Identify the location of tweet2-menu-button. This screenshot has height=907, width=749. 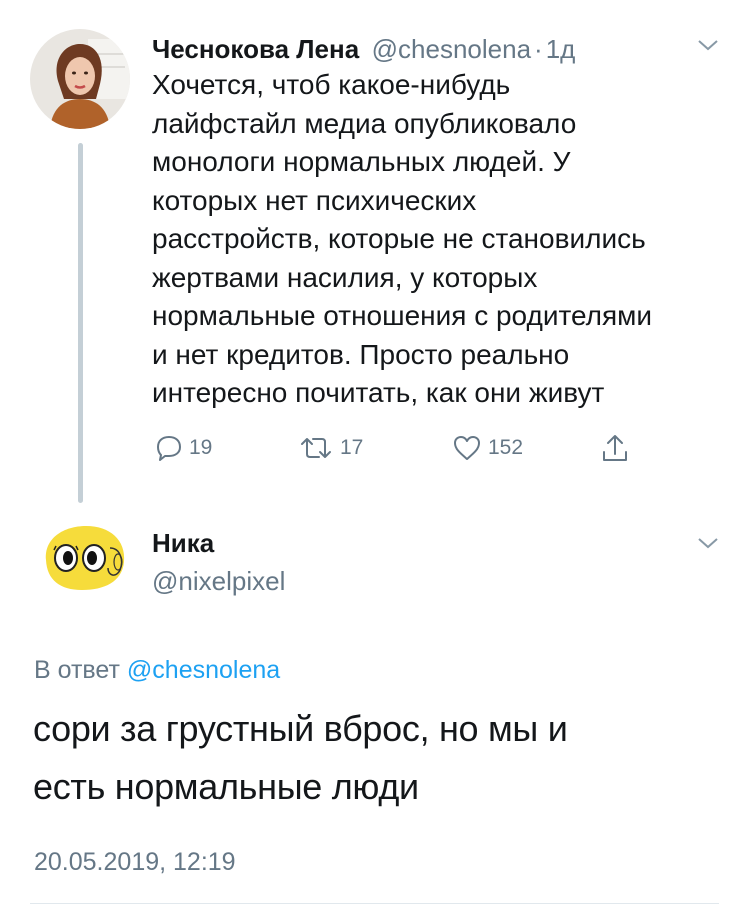
(708, 545).